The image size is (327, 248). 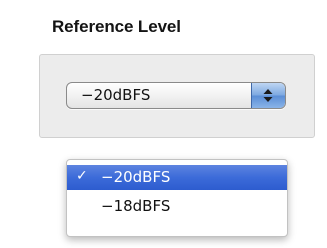 What do you see at coordinates (176, 95) in the screenshot?
I see `reference-level-popup: −20dBFS` at bounding box center [176, 95].